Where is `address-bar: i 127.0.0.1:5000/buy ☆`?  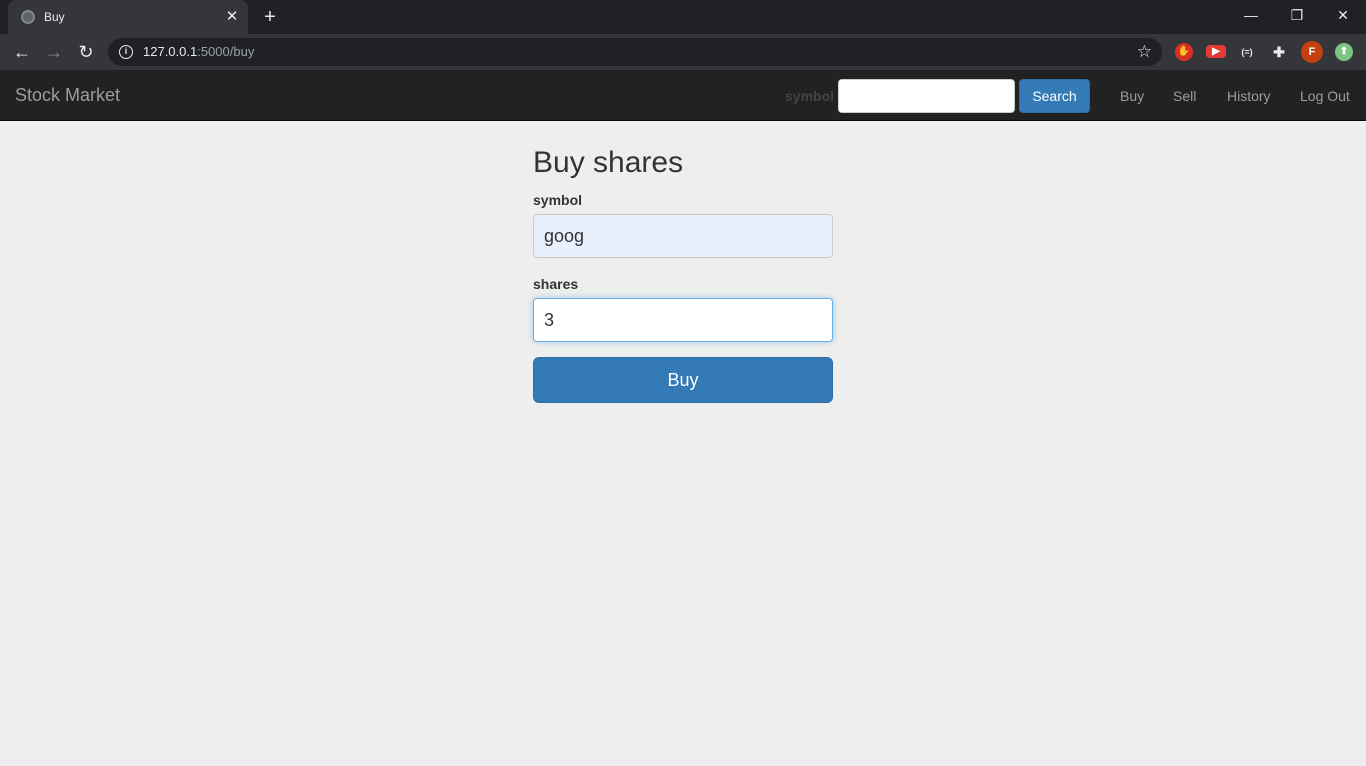
address-bar: i 127.0.0.1:5000/buy ☆ is located at coordinates (635, 52).